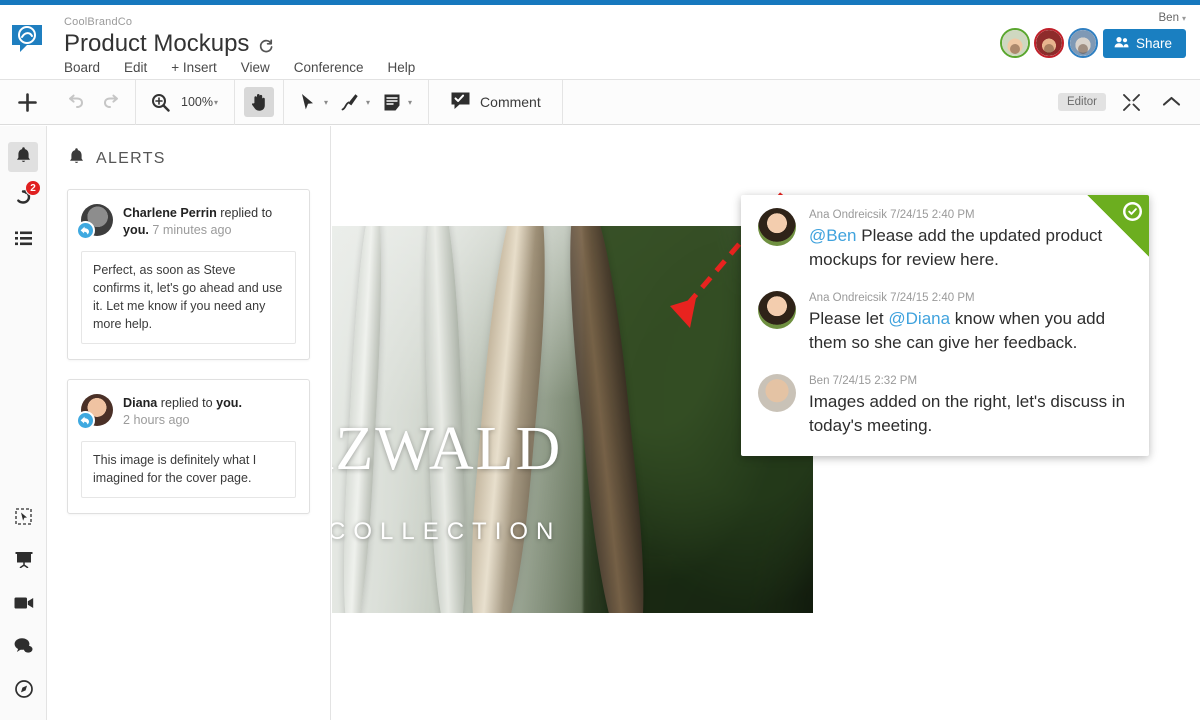 This screenshot has width=1200, height=720. I want to click on list-icon, so click(23, 241).